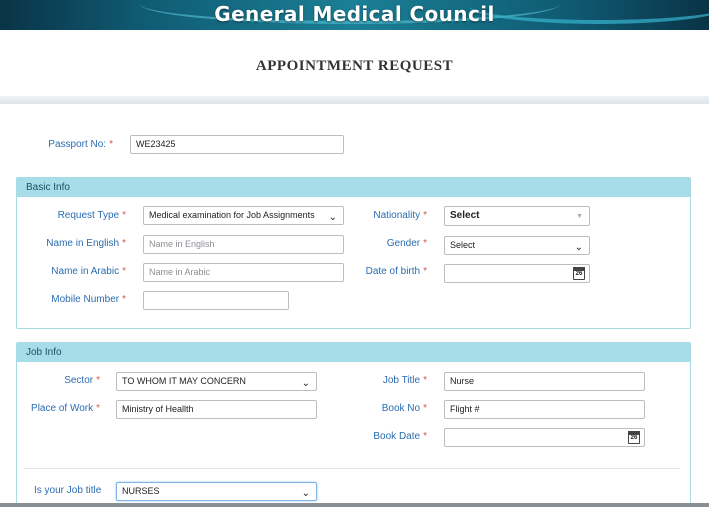 Image resolution: width=709 pixels, height=507 pixels. I want to click on name-arabic-input: Name in Arabic, so click(243, 272).